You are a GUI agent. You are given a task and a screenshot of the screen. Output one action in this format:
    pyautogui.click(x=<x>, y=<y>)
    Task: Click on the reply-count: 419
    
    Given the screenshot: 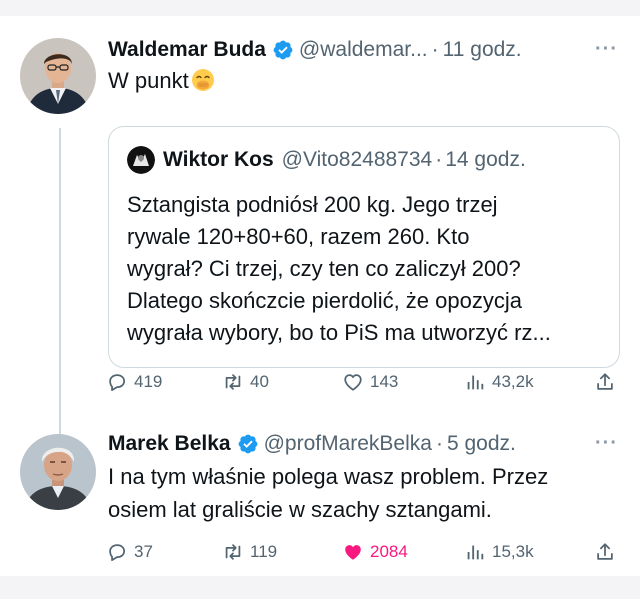 What is the action you would take?
    pyautogui.click(x=148, y=381)
    